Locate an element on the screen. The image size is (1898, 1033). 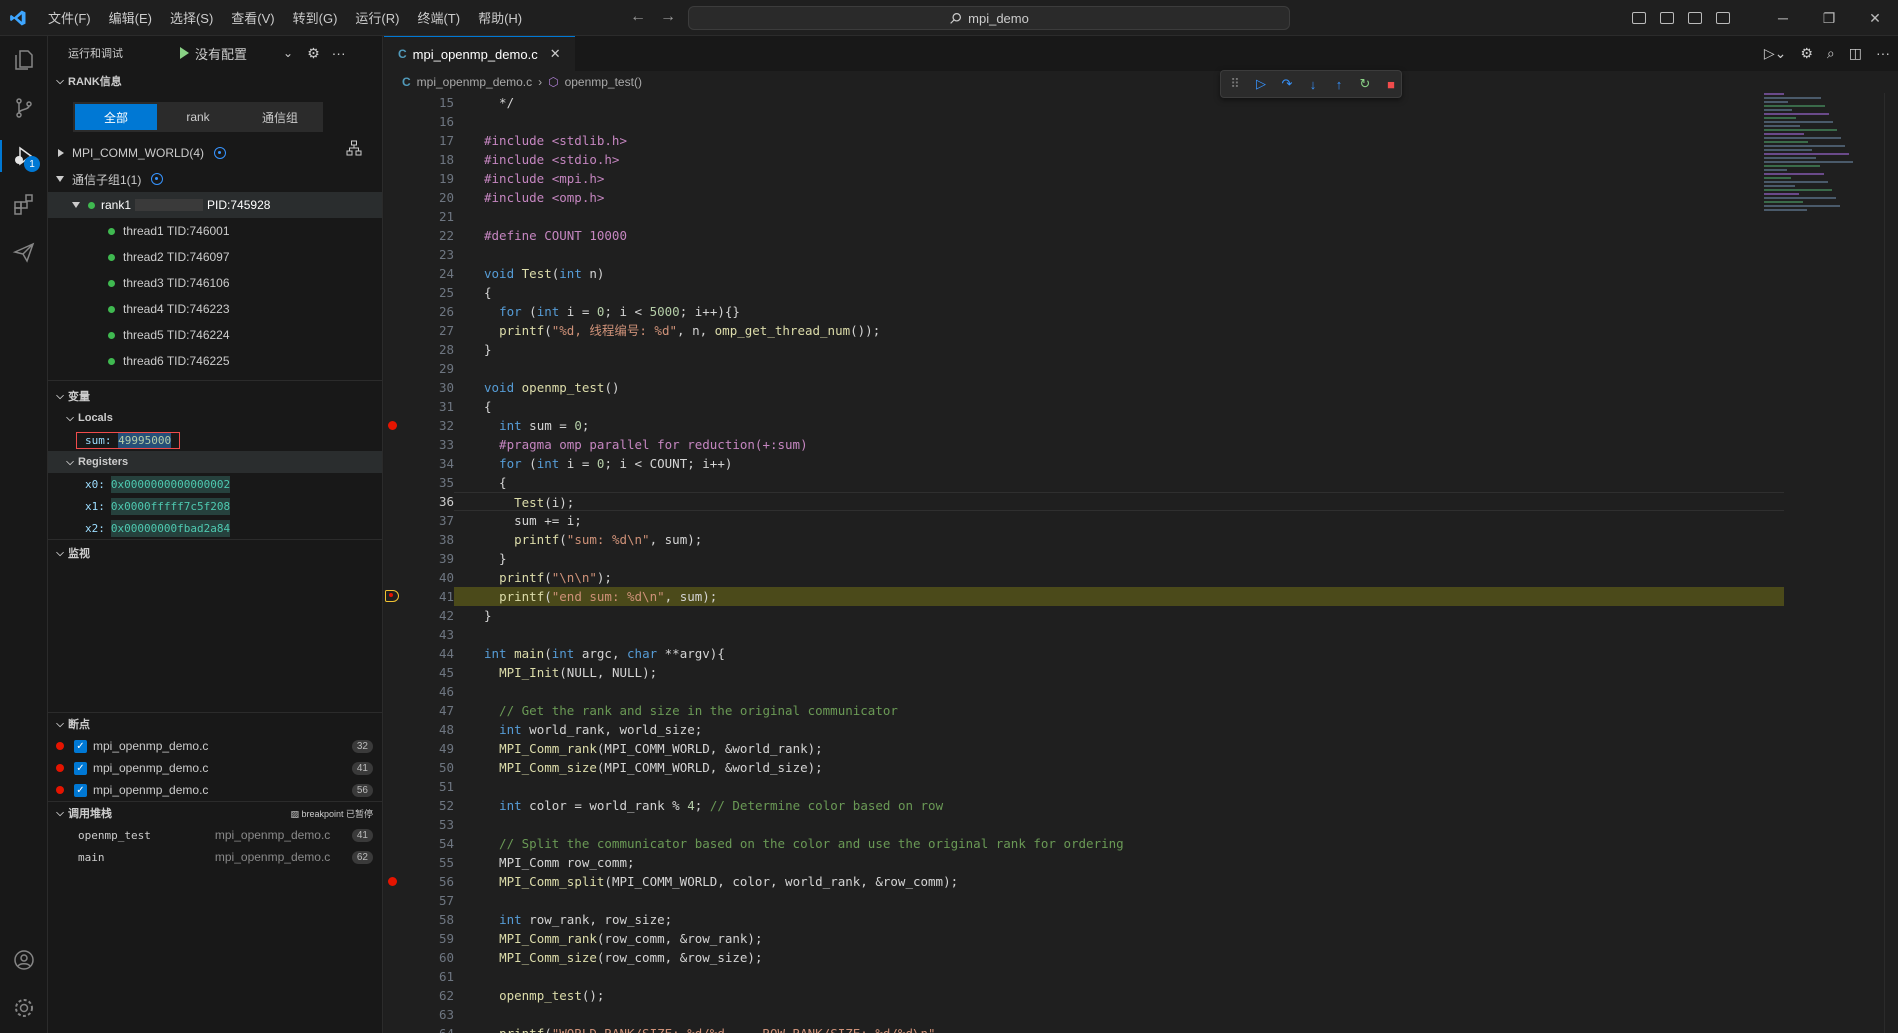
rank-node: rank1 PID:745928 is located at coordinates (215, 205).